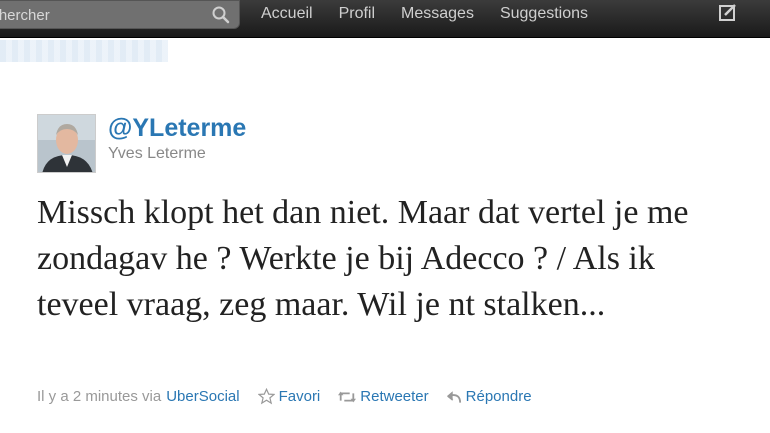 The image size is (770, 433). Describe the element at coordinates (177, 128) in the screenshot. I see `tweet-author-handle: @YLeterme` at that location.